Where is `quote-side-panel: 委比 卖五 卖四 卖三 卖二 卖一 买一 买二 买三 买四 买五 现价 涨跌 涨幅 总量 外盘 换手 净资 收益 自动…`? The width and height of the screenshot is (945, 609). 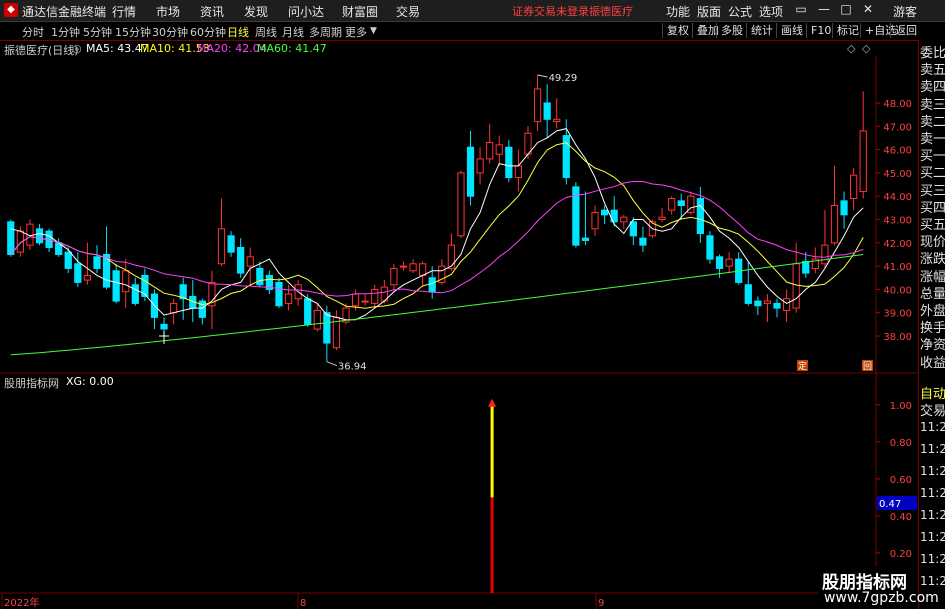
quote-side-panel: 委比 卖五 卖四 卖三 卖二 卖一 买一 买二 买三 买四 买五 现价 涨跌 涨幅 总量 外盘 换手 净资 收益 自动… is located at coordinates (931, 324).